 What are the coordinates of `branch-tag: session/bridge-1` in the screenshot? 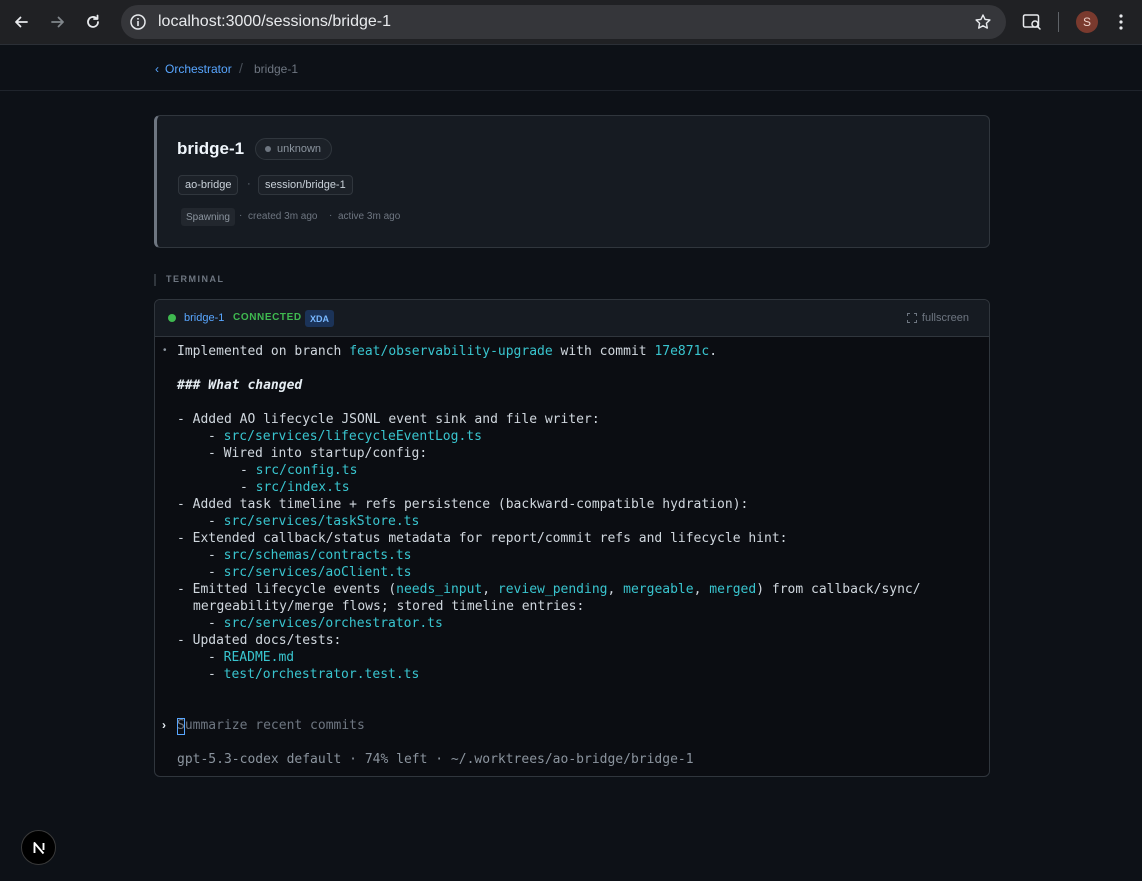 It's located at (305, 185).